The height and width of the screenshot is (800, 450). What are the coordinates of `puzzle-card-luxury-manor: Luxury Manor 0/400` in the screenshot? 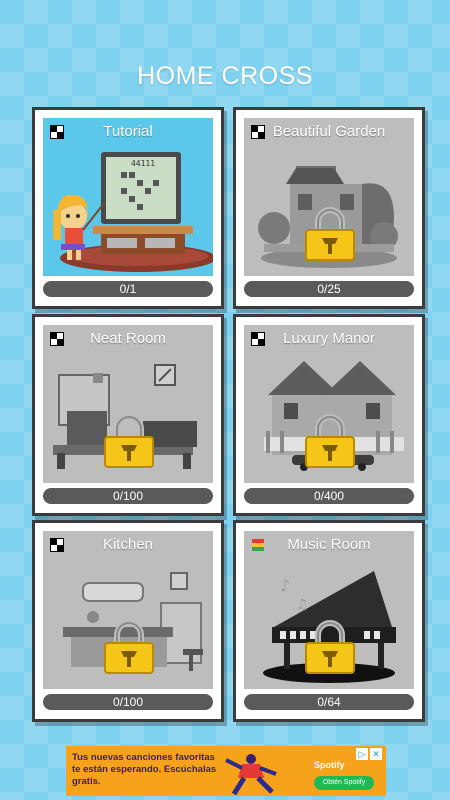 It's located at (329, 415).